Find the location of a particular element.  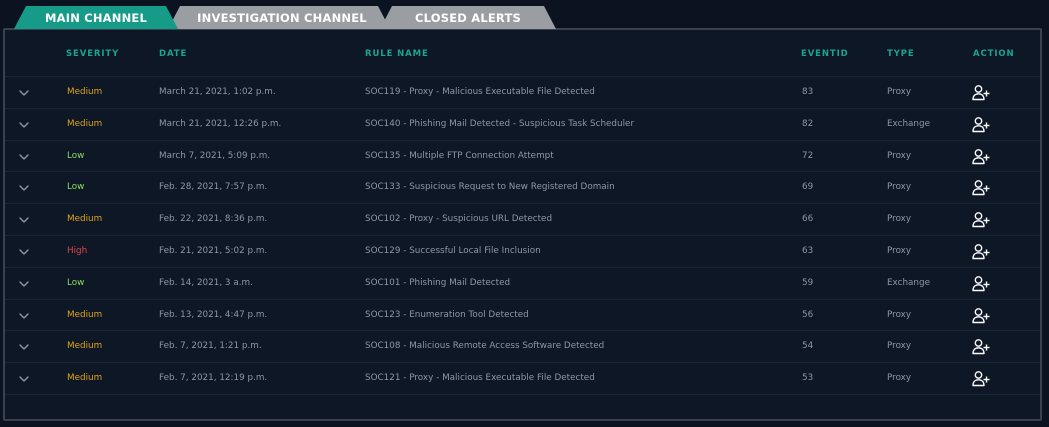

eventid-value: 63 is located at coordinates (808, 250).